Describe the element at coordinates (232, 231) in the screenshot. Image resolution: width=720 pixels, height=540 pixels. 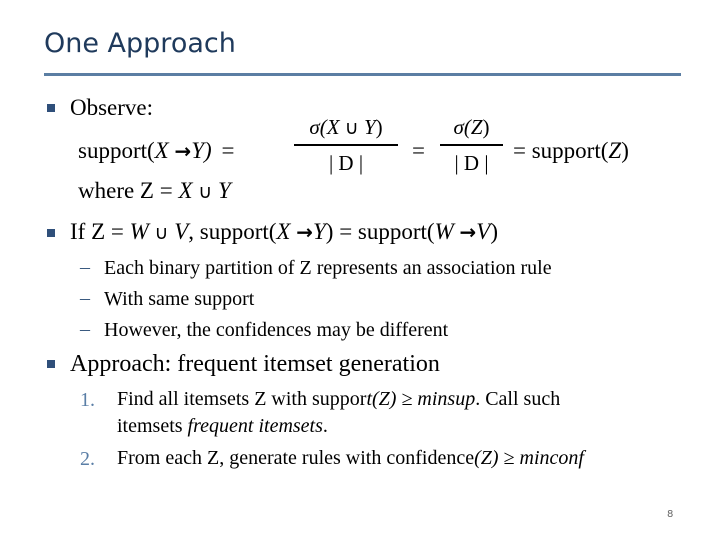
I see `partition-mid: , support(` at that location.